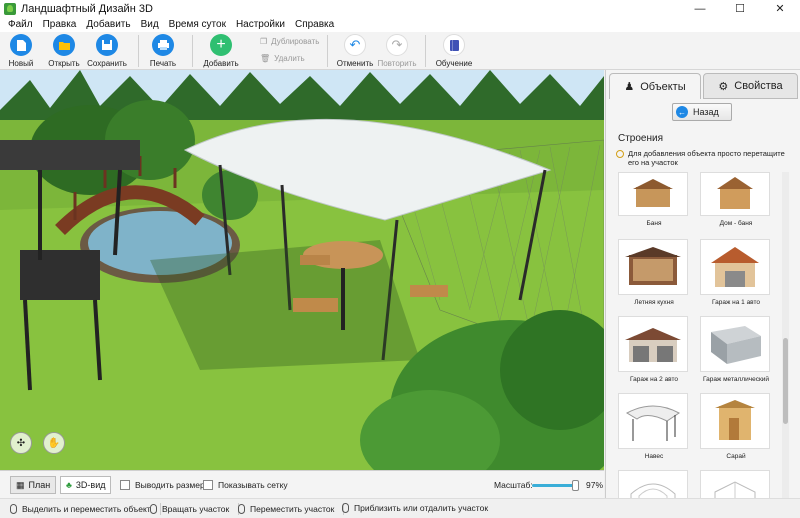 The height and width of the screenshot is (518, 800). Describe the element at coordinates (785, 381) in the screenshot. I see `scrollbar-thumb` at that location.